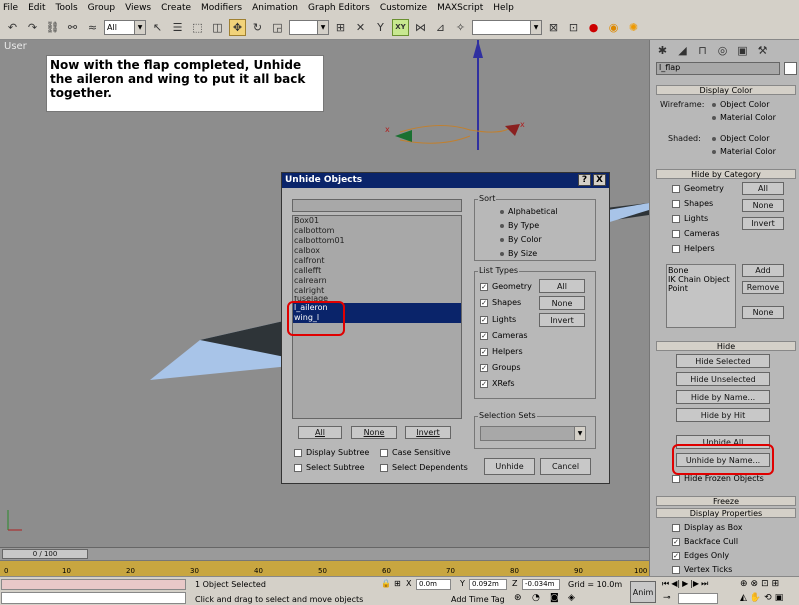  What do you see at coordinates (176, 8) in the screenshot?
I see `menu-create: Create` at bounding box center [176, 8].